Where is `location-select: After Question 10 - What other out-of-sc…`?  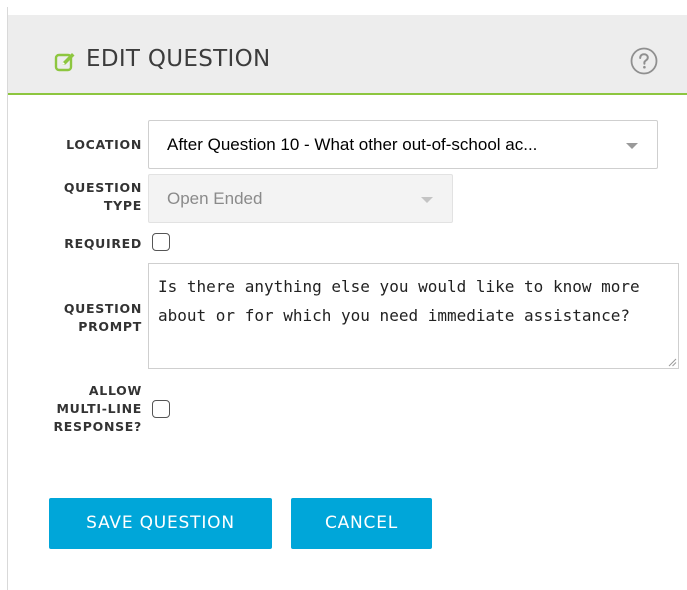 location-select: After Question 10 - What other out-of-sc… is located at coordinates (403, 144).